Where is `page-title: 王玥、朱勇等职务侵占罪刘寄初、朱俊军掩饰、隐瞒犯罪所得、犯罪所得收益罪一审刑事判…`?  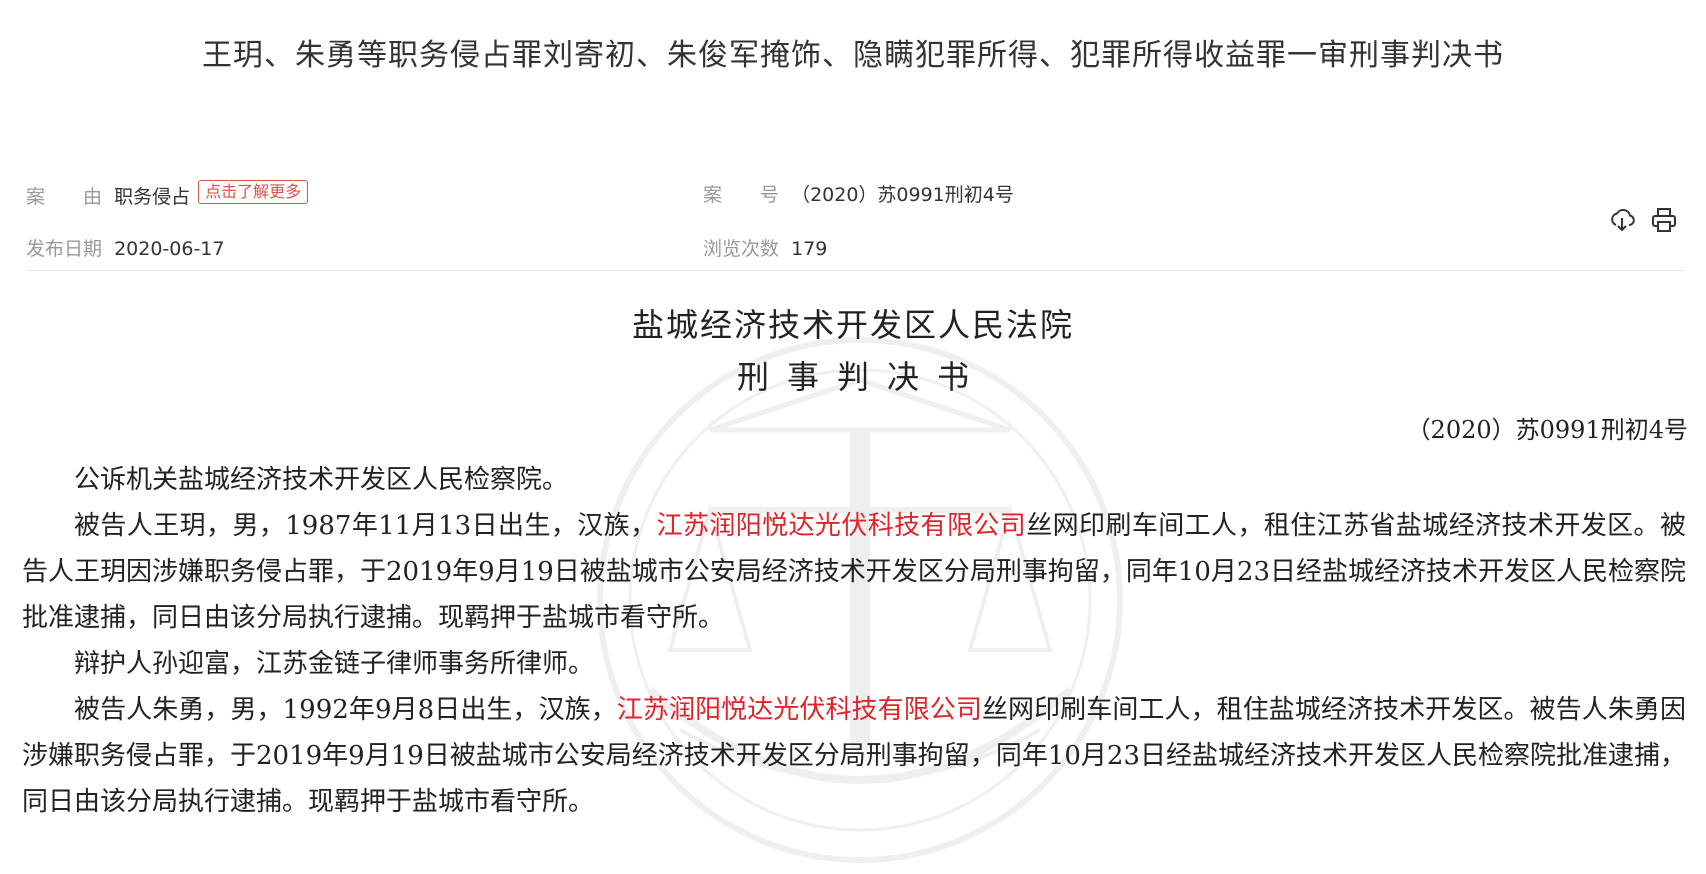 page-title: 王玥、朱勇等职务侵占罪刘寄初、朱俊军掩饰、隐瞒犯罪所得、犯罪所得收益罪一审刑事判… is located at coordinates (853, 55).